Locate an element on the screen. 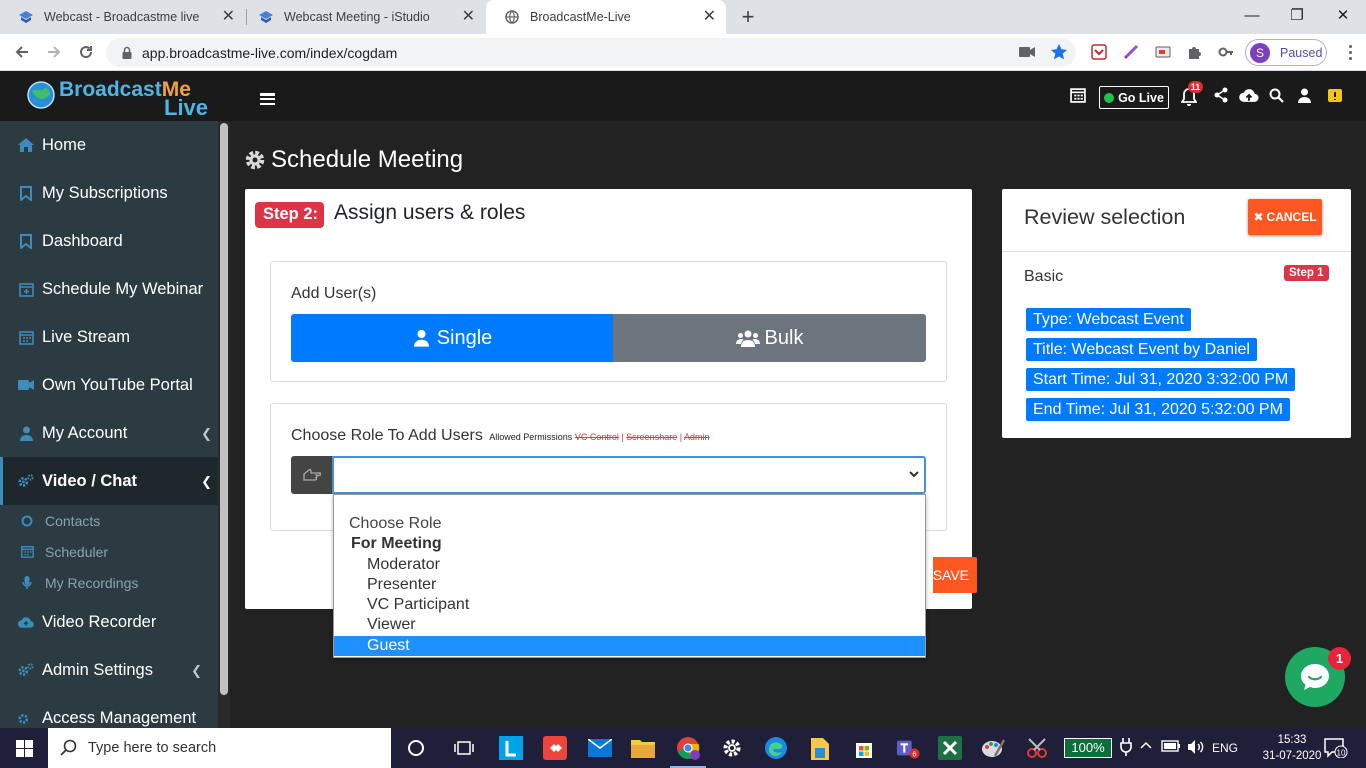 Image resolution: width=1366 pixels, height=768 pixels. forward-arrow-icon is located at coordinates (54, 52).